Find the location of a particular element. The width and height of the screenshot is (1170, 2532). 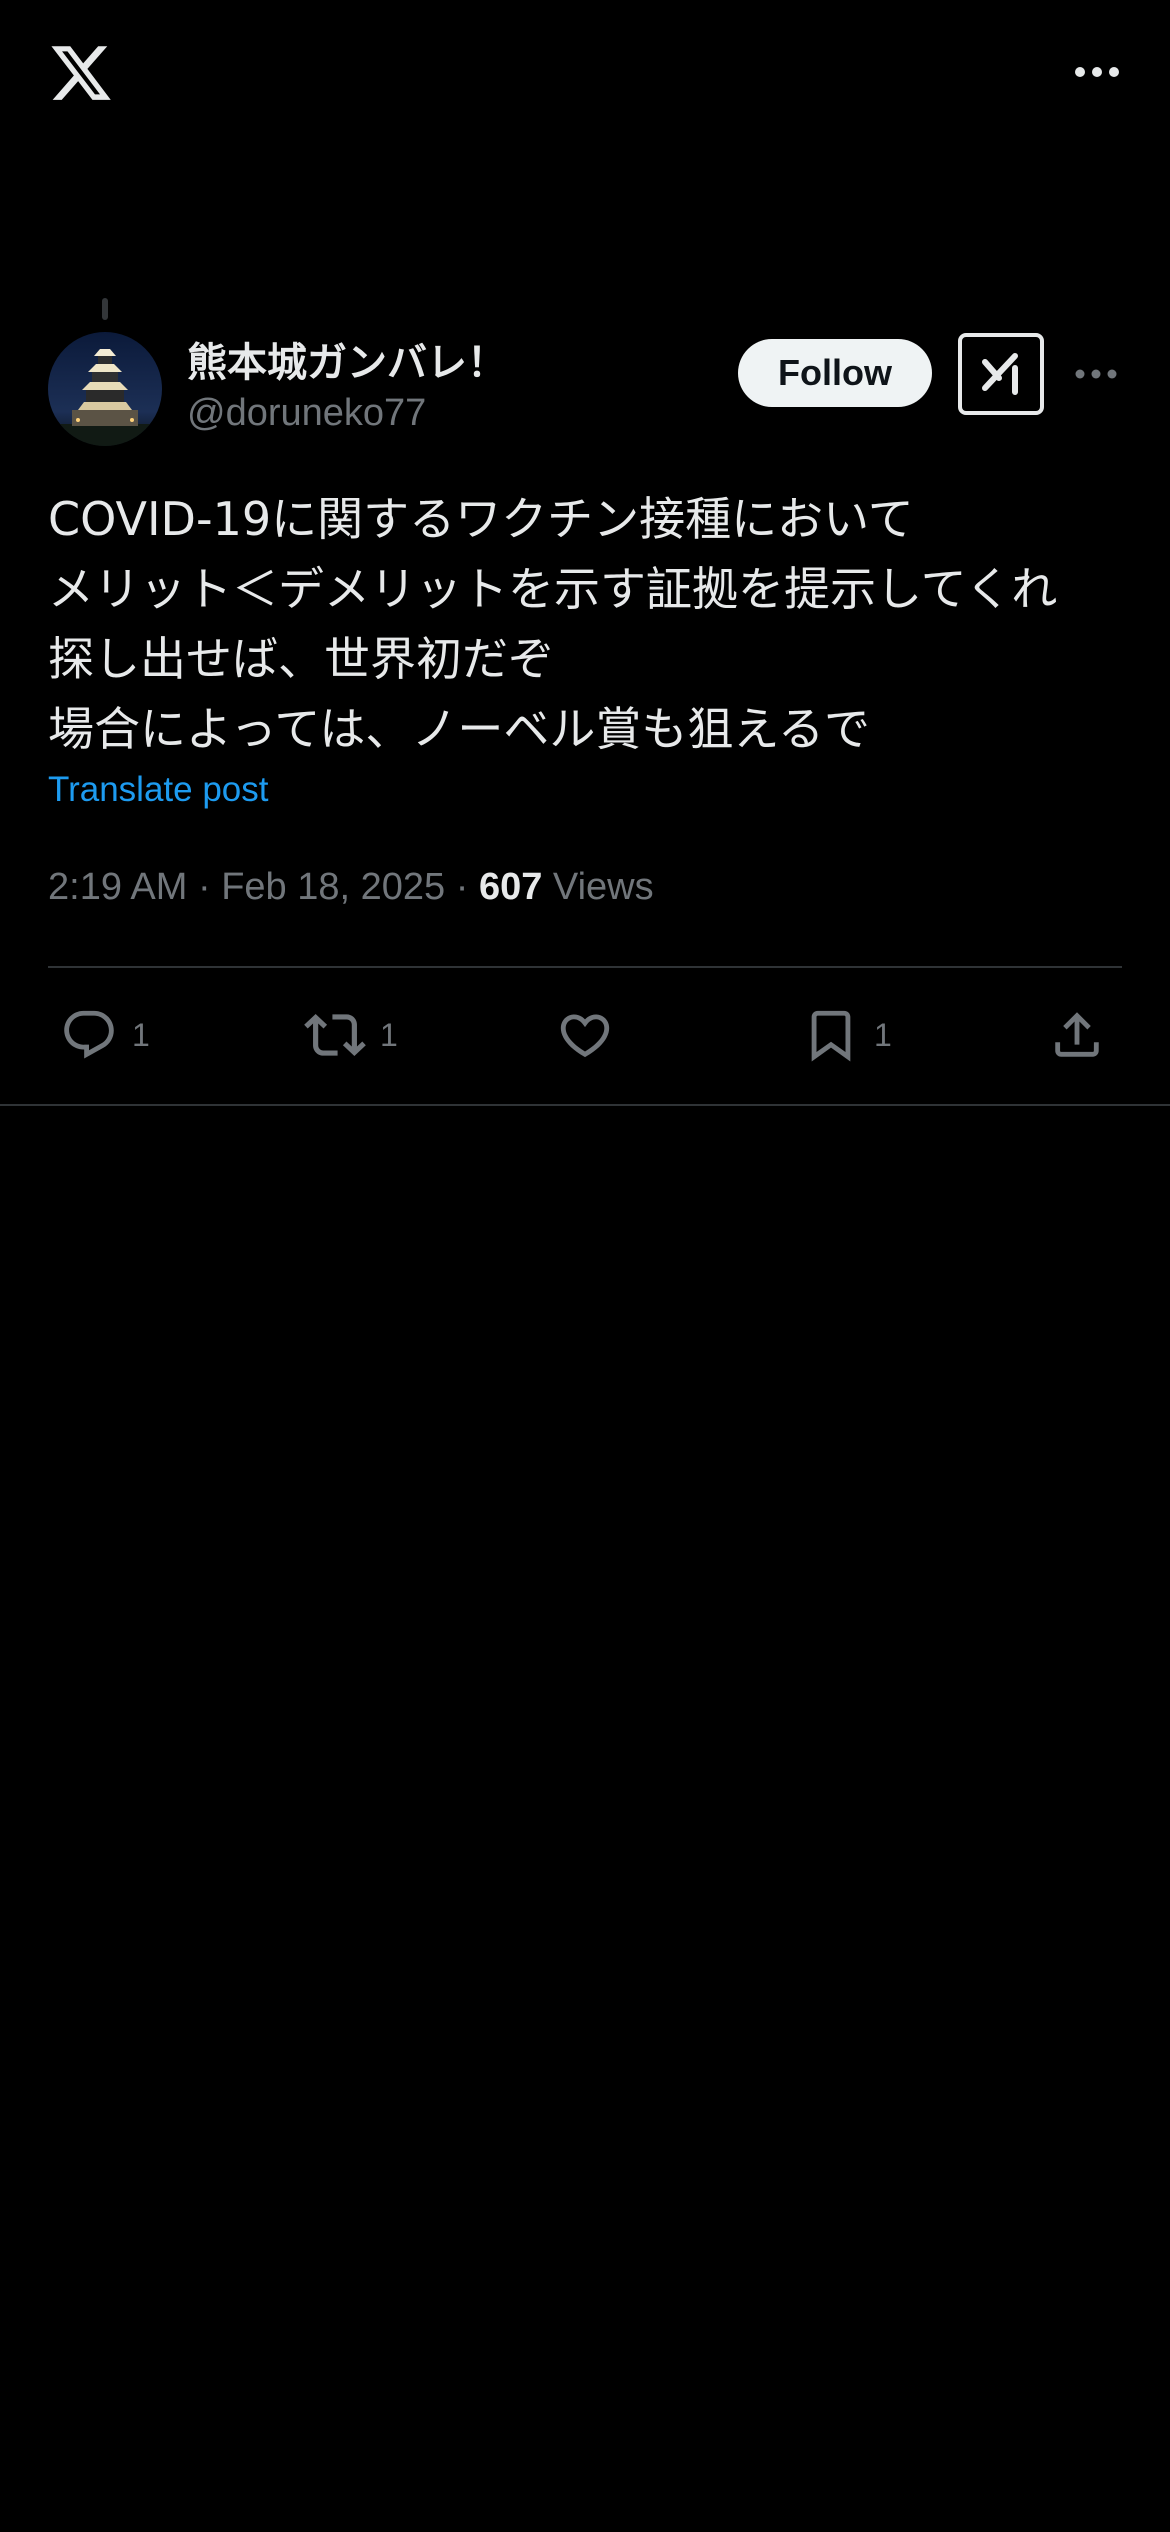

reply-icon is located at coordinates (89, 1034).